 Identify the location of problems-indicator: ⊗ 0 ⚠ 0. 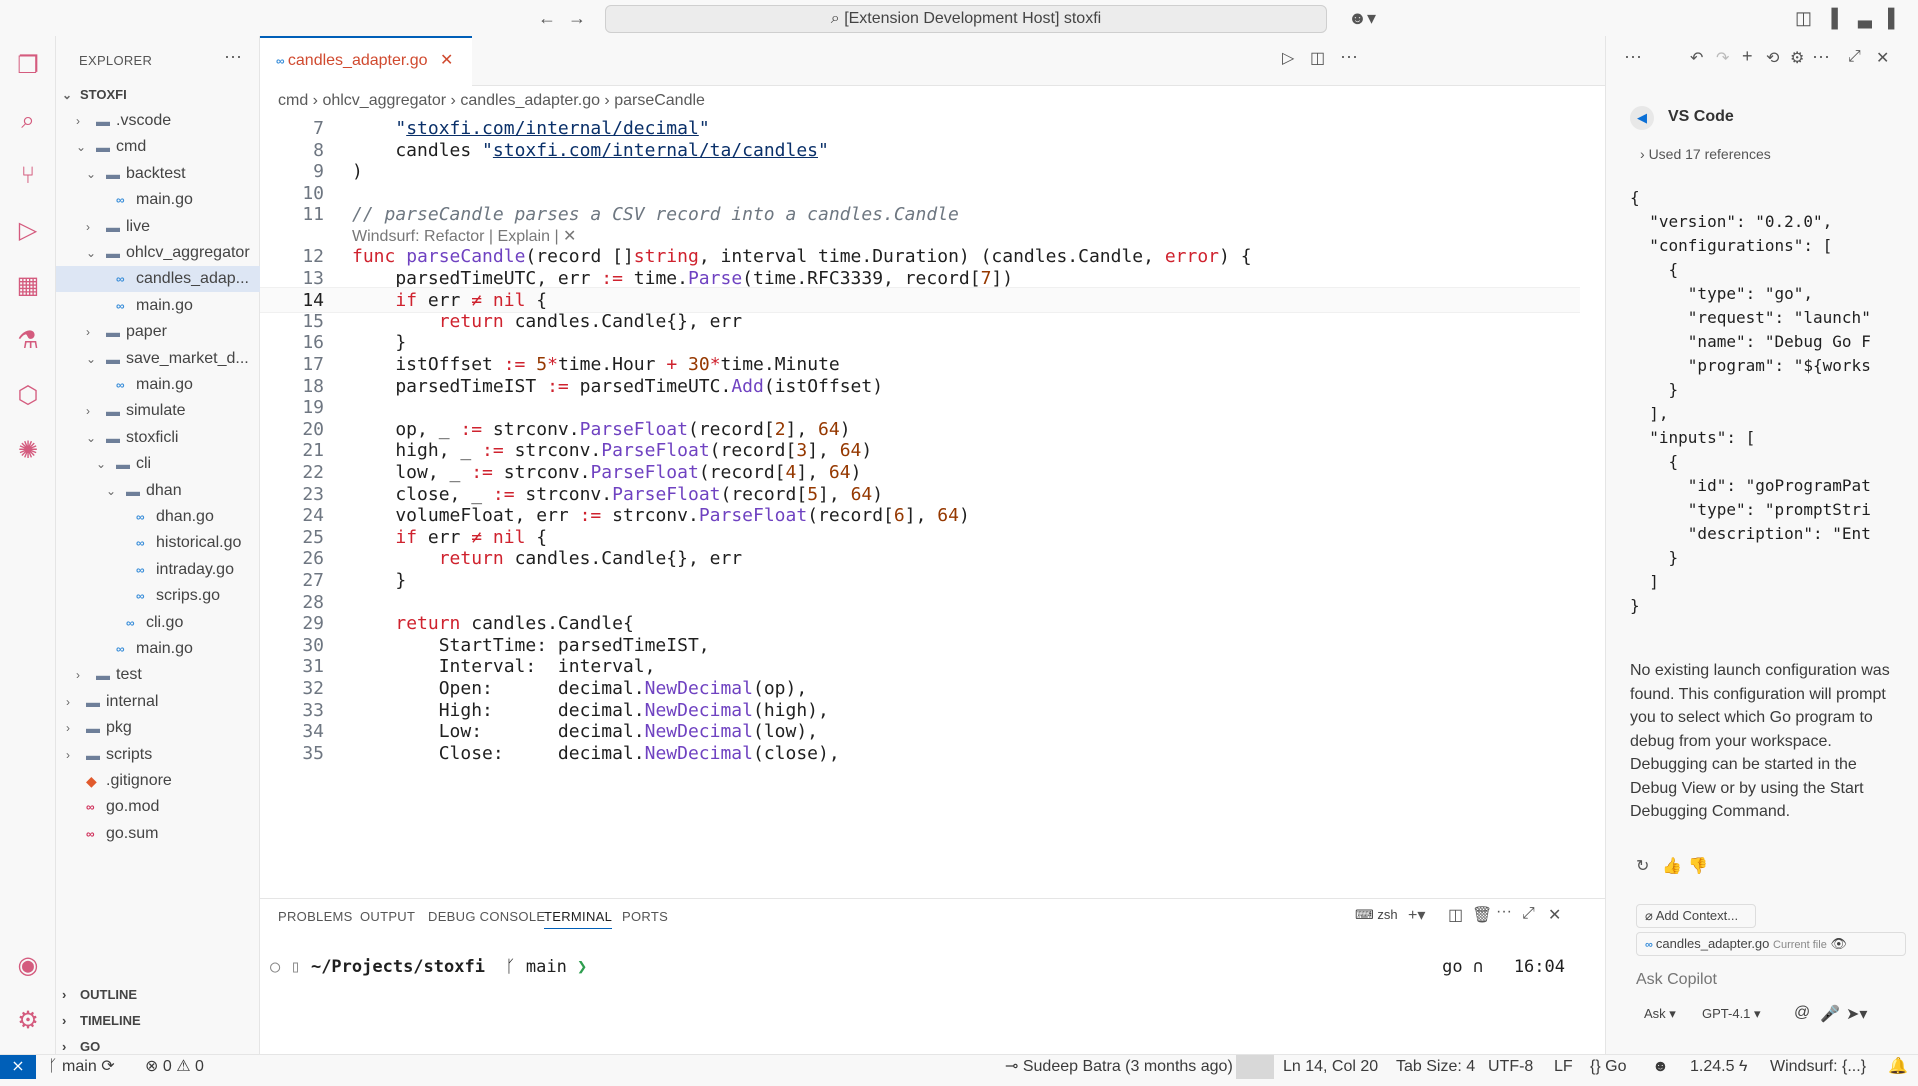
(174, 1066).